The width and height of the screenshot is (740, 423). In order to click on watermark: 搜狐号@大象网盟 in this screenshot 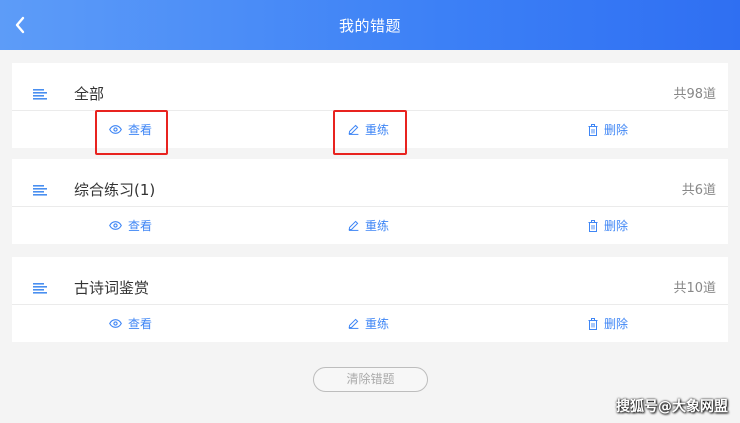, I will do `click(672, 407)`.